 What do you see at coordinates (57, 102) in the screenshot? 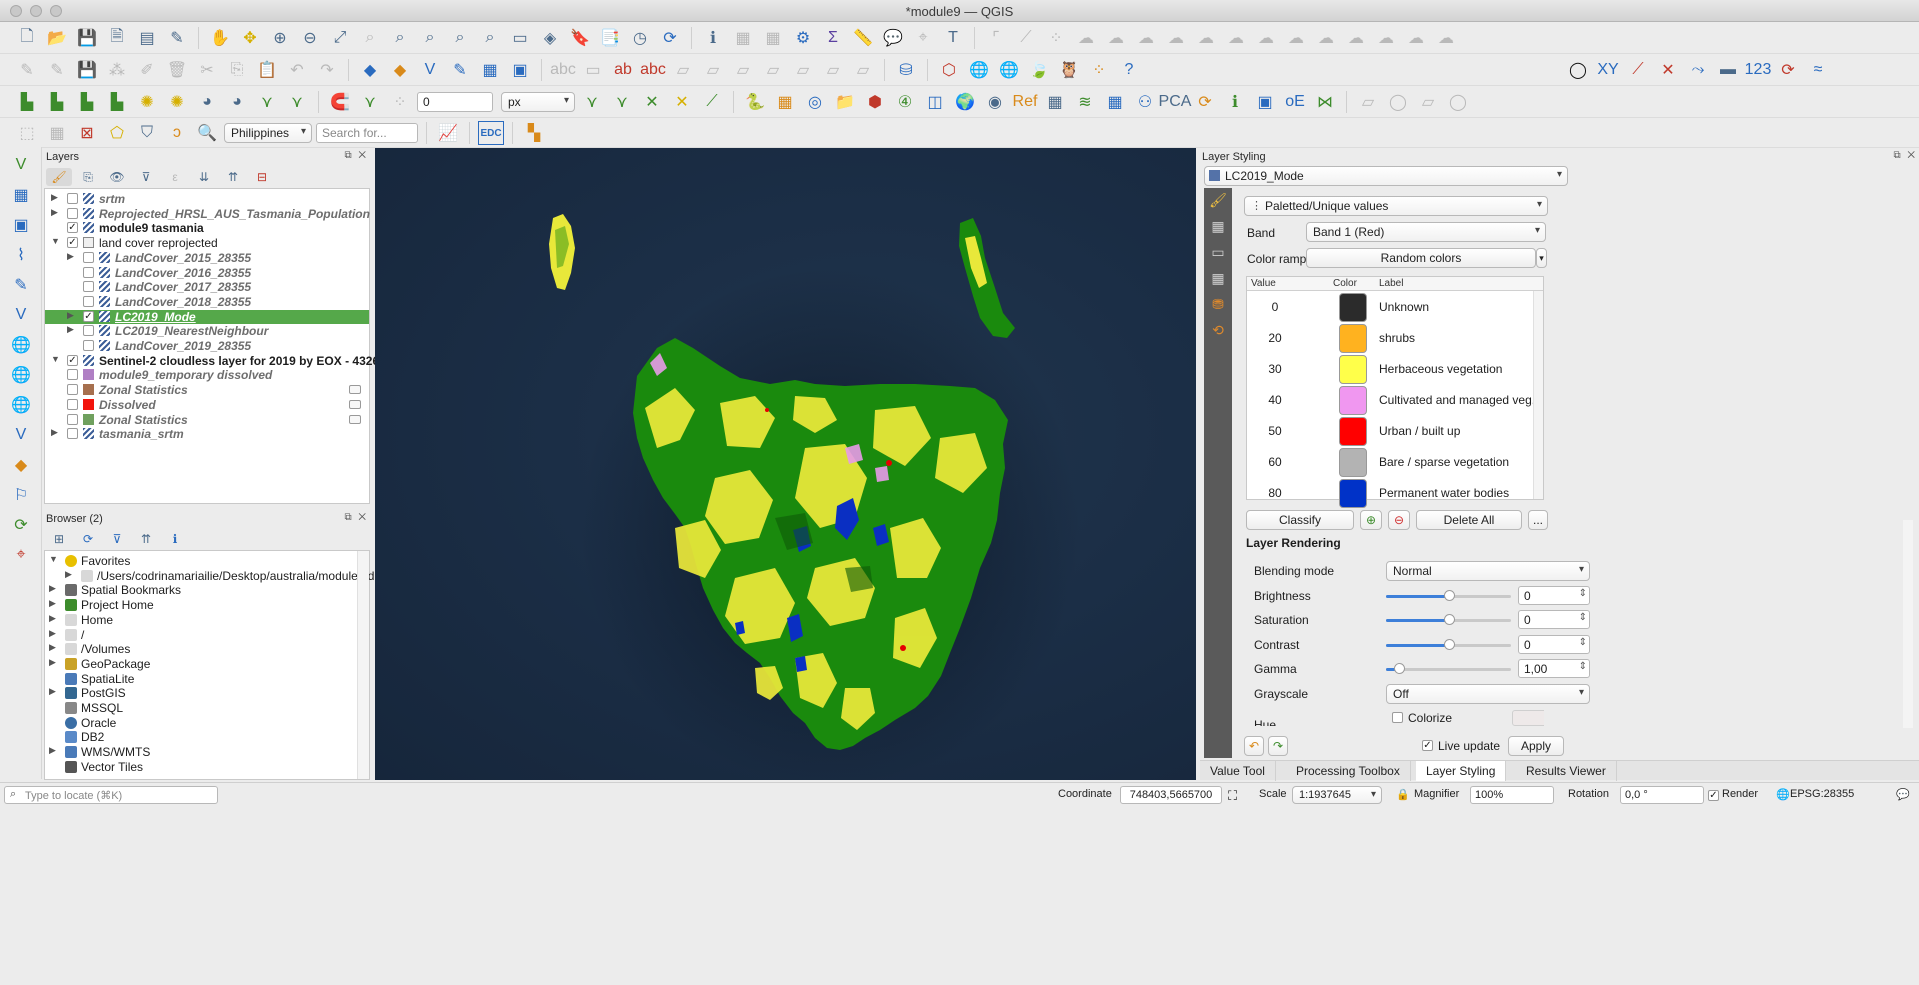
I see `histogram-2-icon: ▙` at bounding box center [57, 102].